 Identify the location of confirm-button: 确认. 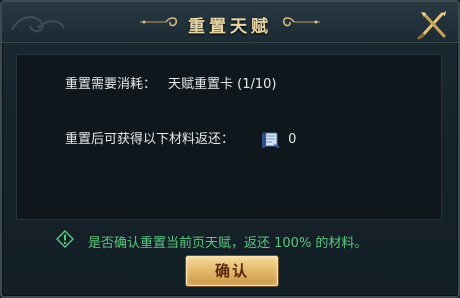
(232, 271).